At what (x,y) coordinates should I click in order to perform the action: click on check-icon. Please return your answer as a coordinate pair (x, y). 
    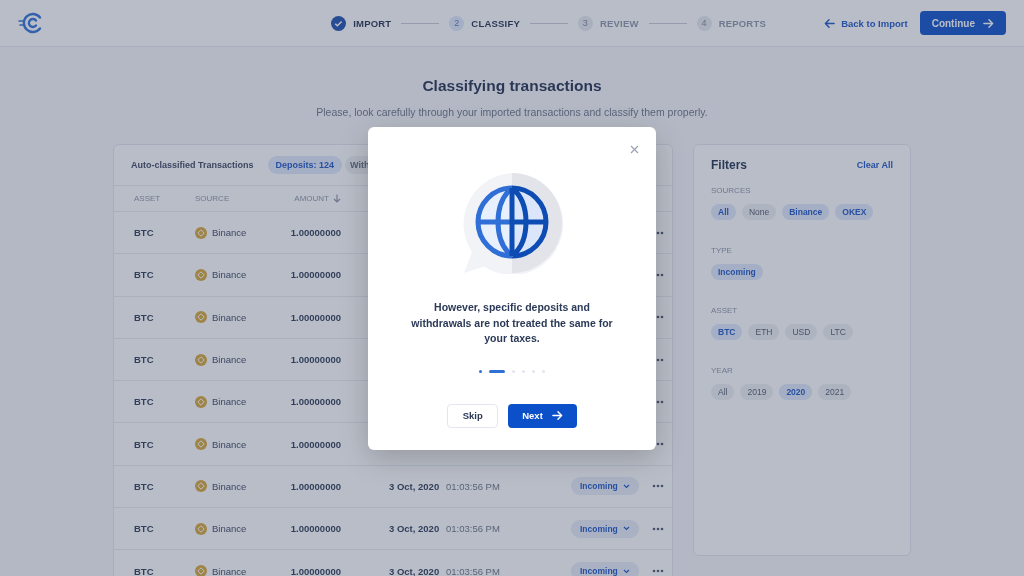
    Looking at the image, I should click on (339, 23).